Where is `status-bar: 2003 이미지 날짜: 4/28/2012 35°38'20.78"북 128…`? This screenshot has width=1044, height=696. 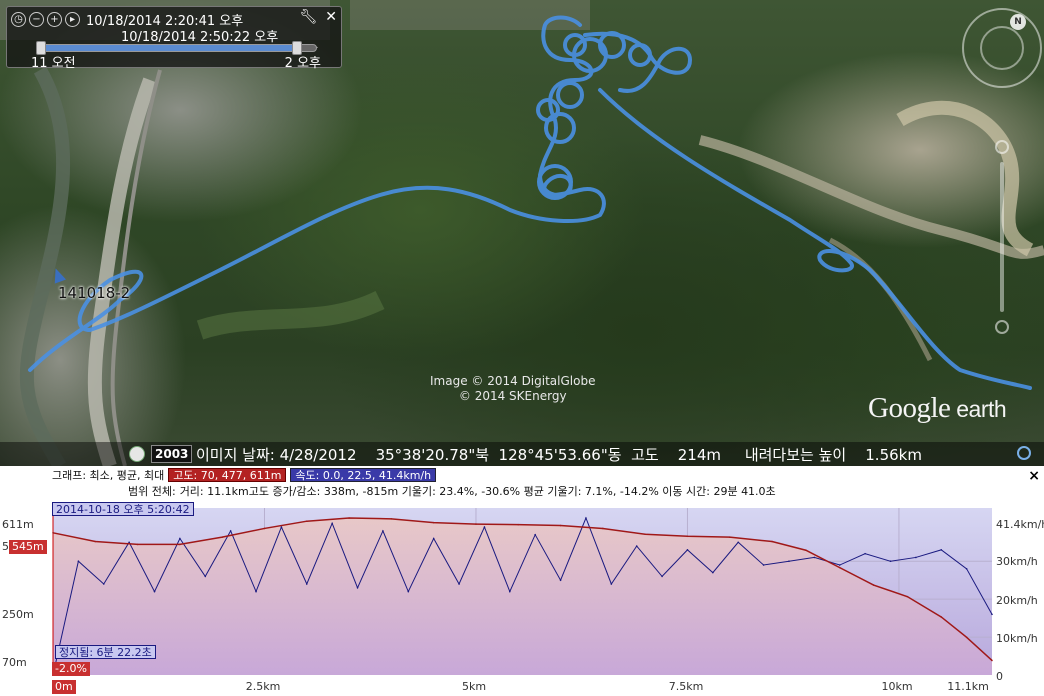
status-bar: 2003 이미지 날짜: 4/28/2012 35°38'20.78"북 128… is located at coordinates (522, 454).